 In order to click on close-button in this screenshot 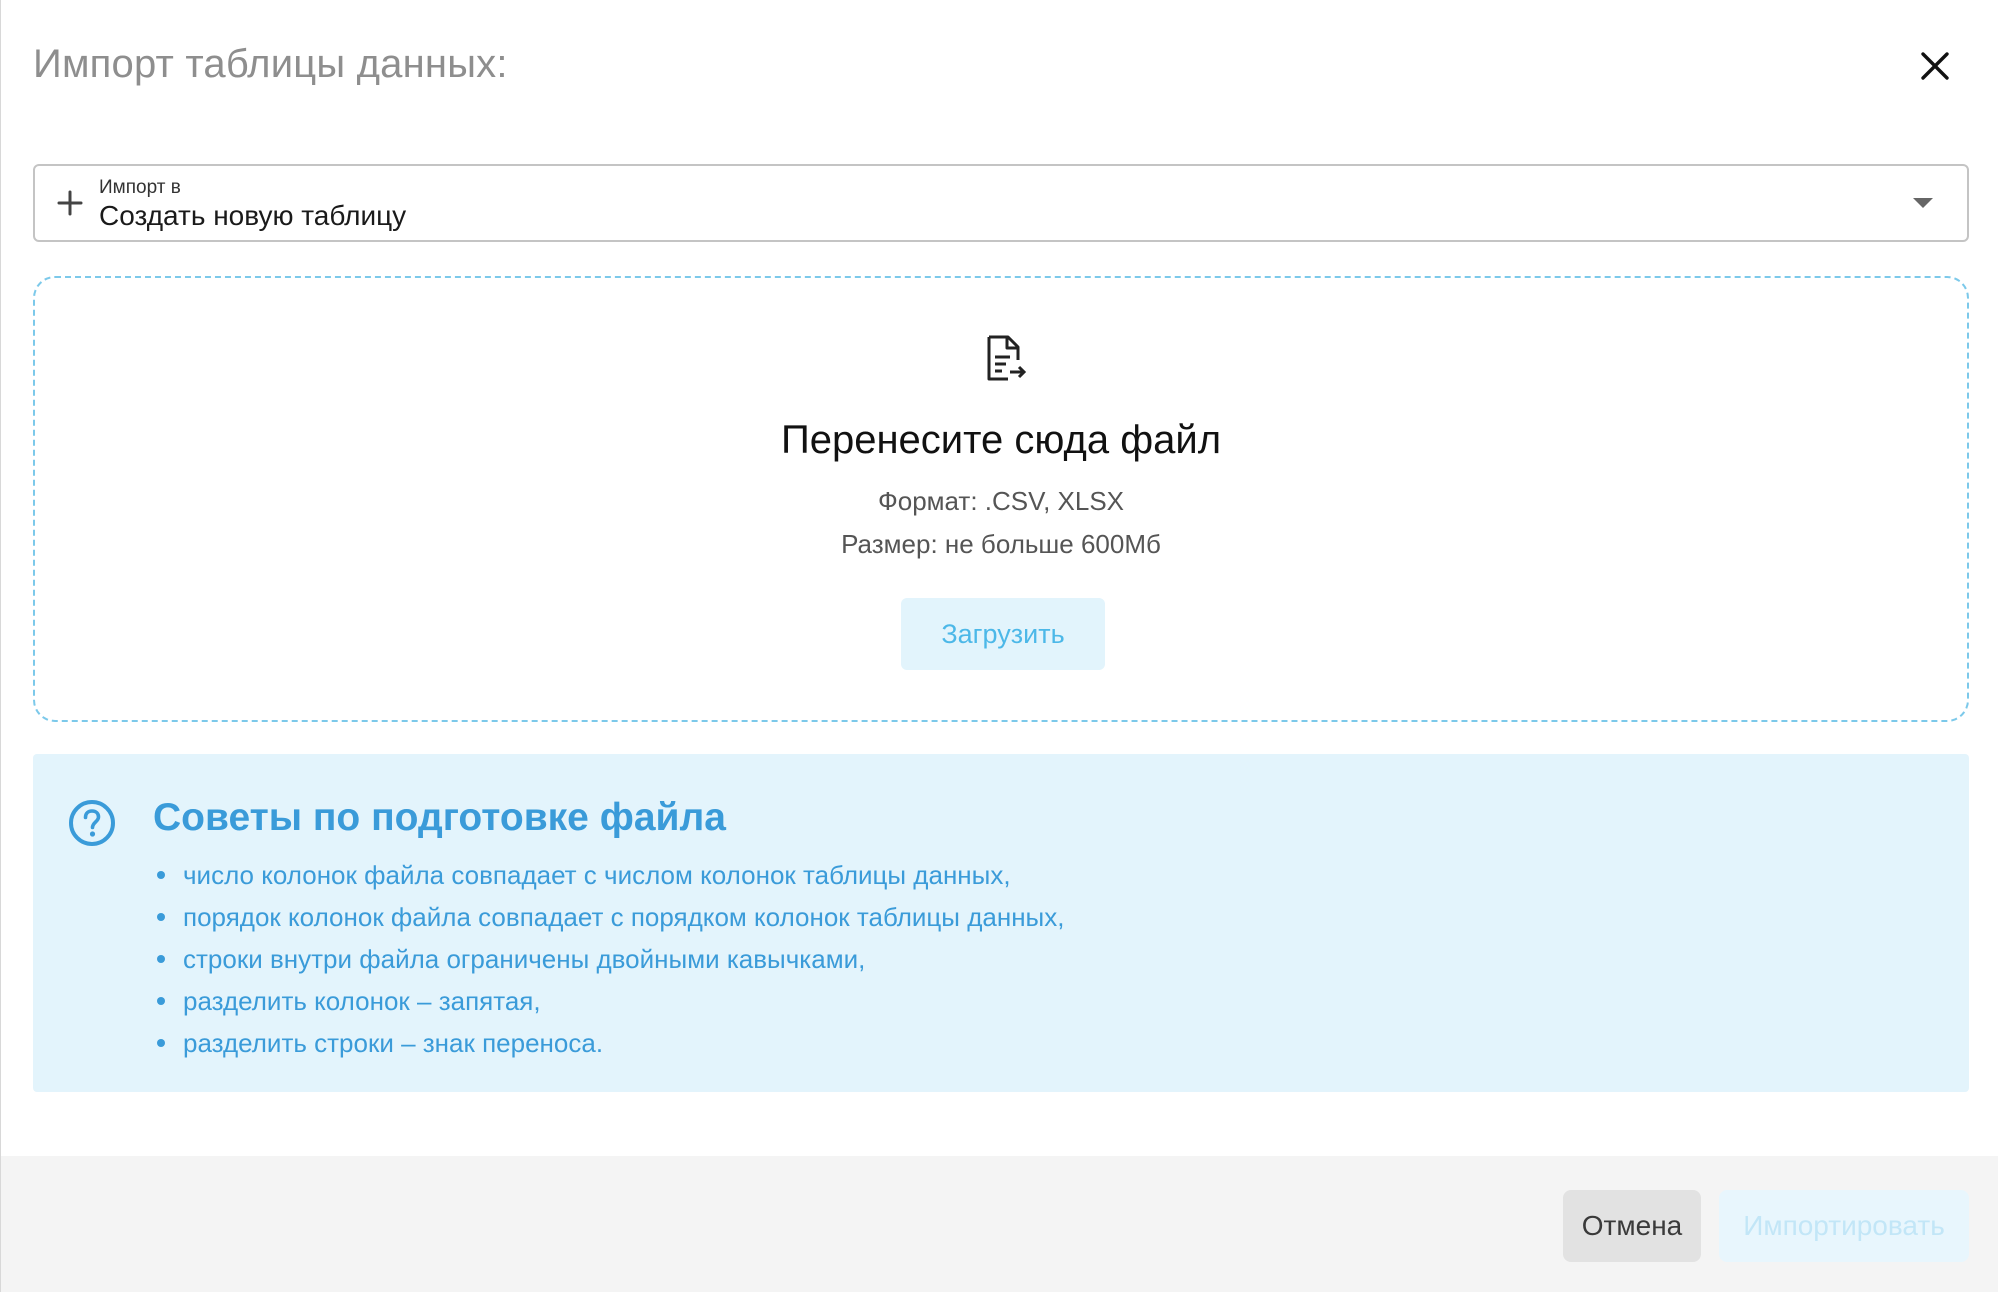, I will do `click(1935, 66)`.